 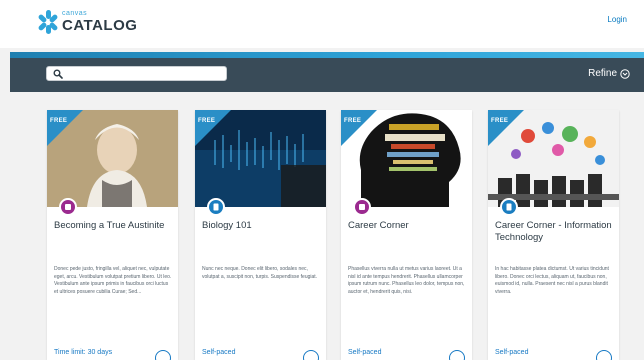 What do you see at coordinates (602, 73) in the screenshot?
I see `refine-label: Refine` at bounding box center [602, 73].